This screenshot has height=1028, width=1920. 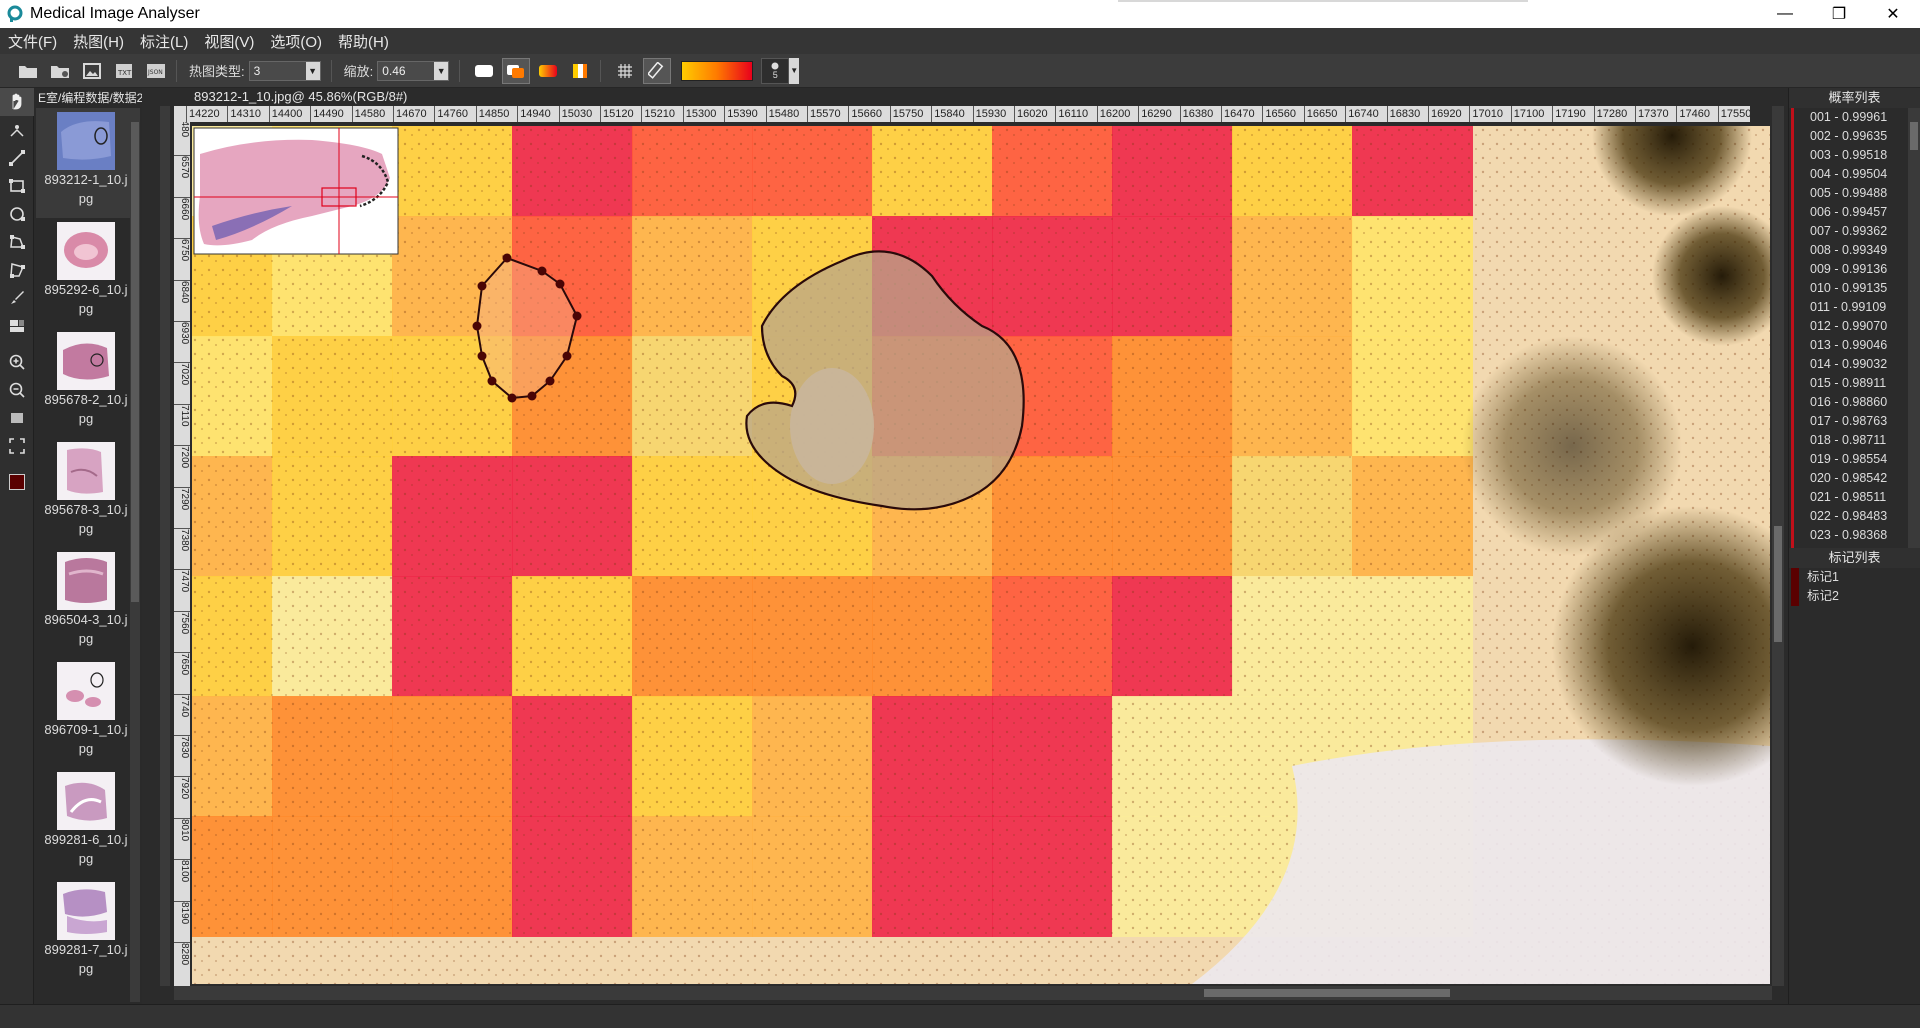 I want to click on thumbnail-item: 895292-6_10.jpg, so click(x=86, y=273).